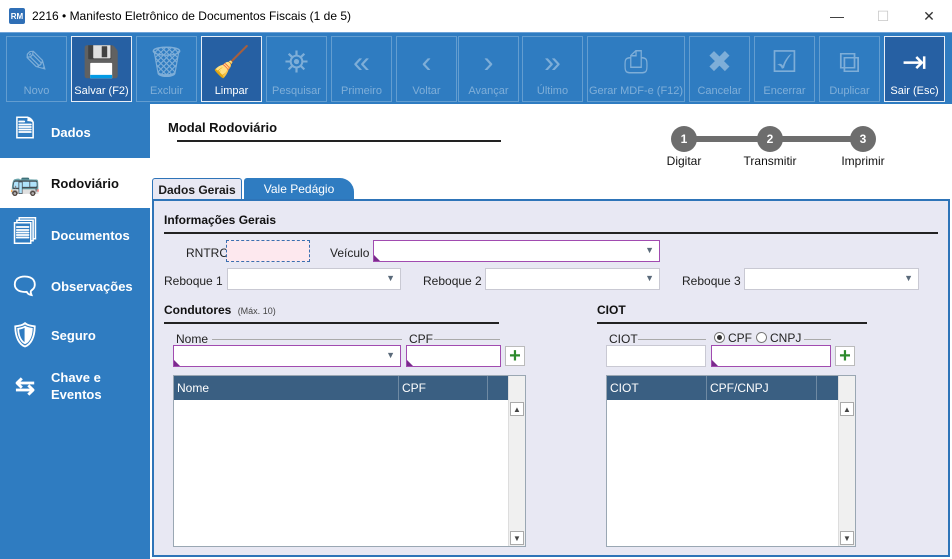 This screenshot has height=559, width=952. Describe the element at coordinates (761, 337) in the screenshot. I see `radio-cnpj` at that location.